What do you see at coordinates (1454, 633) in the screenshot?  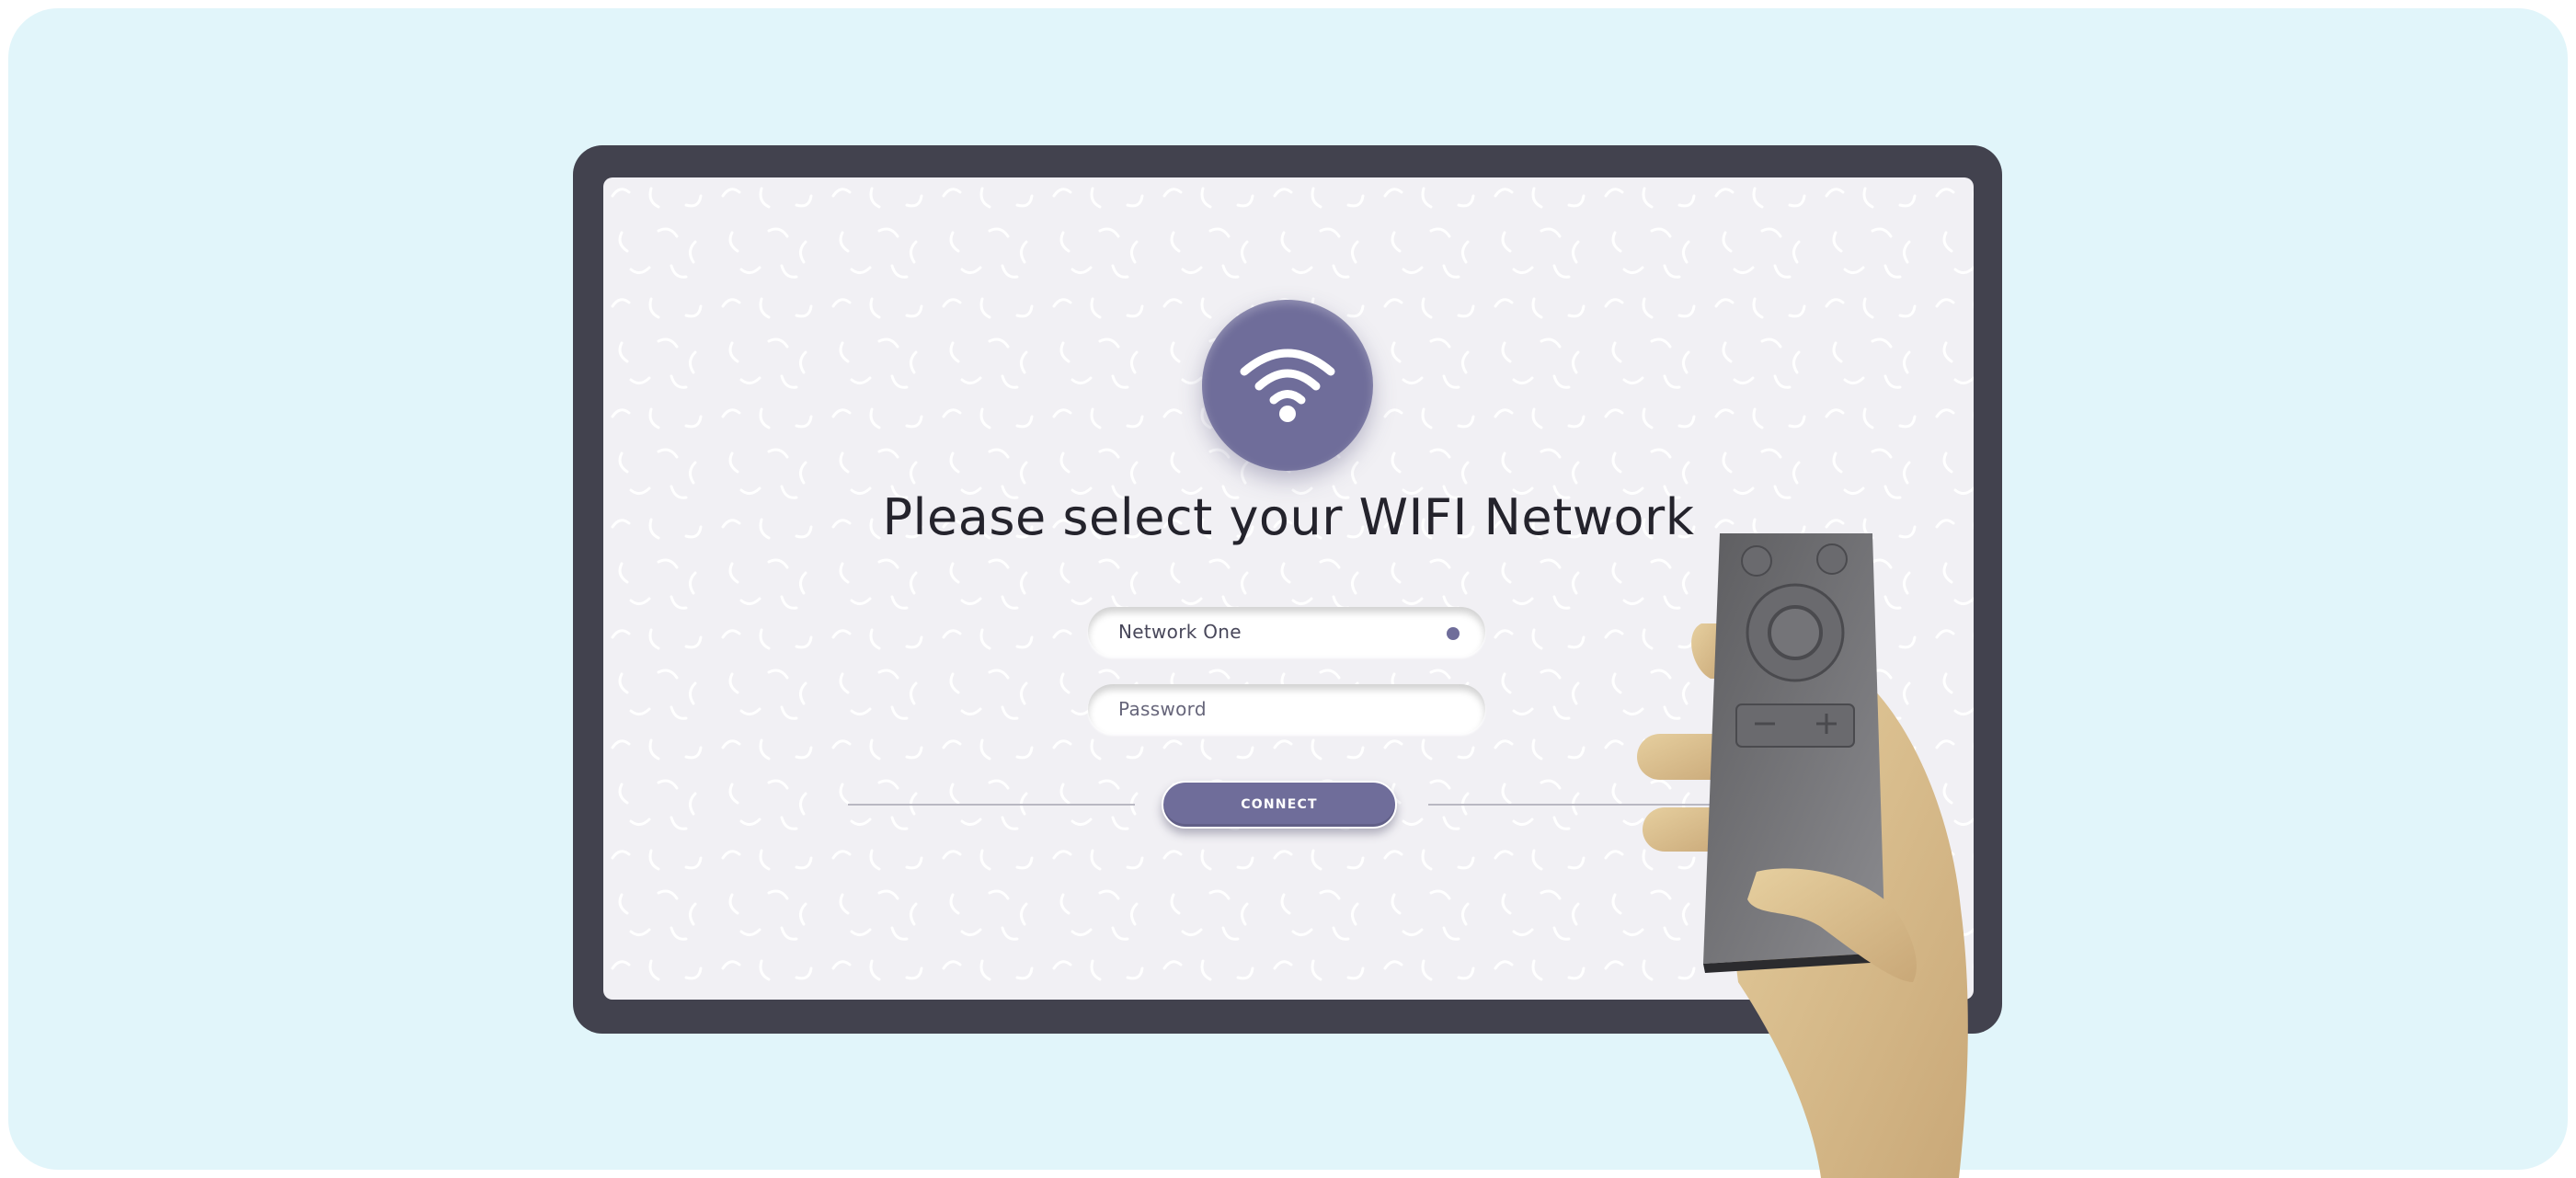 I see `status-dot-icon` at bounding box center [1454, 633].